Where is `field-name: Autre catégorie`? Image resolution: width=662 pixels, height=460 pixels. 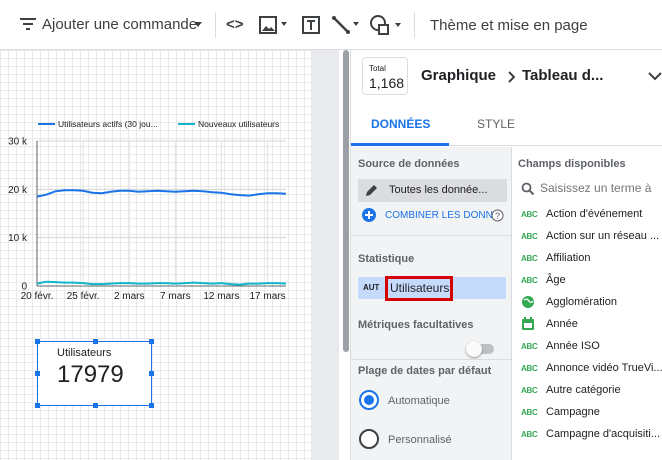
field-name: Autre catégorie is located at coordinates (583, 390).